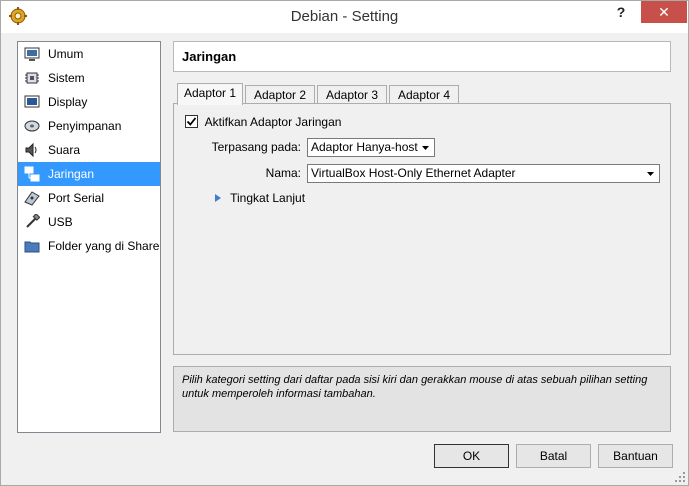 This screenshot has height=486, width=689. I want to click on attached-select-value: Adaptor Hanya-host, so click(364, 147).